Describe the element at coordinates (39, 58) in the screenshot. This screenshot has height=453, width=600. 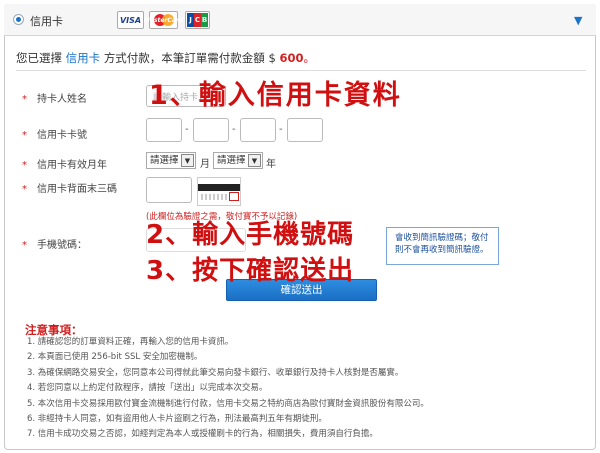
I see `summary-prefix: 您已選擇` at that location.